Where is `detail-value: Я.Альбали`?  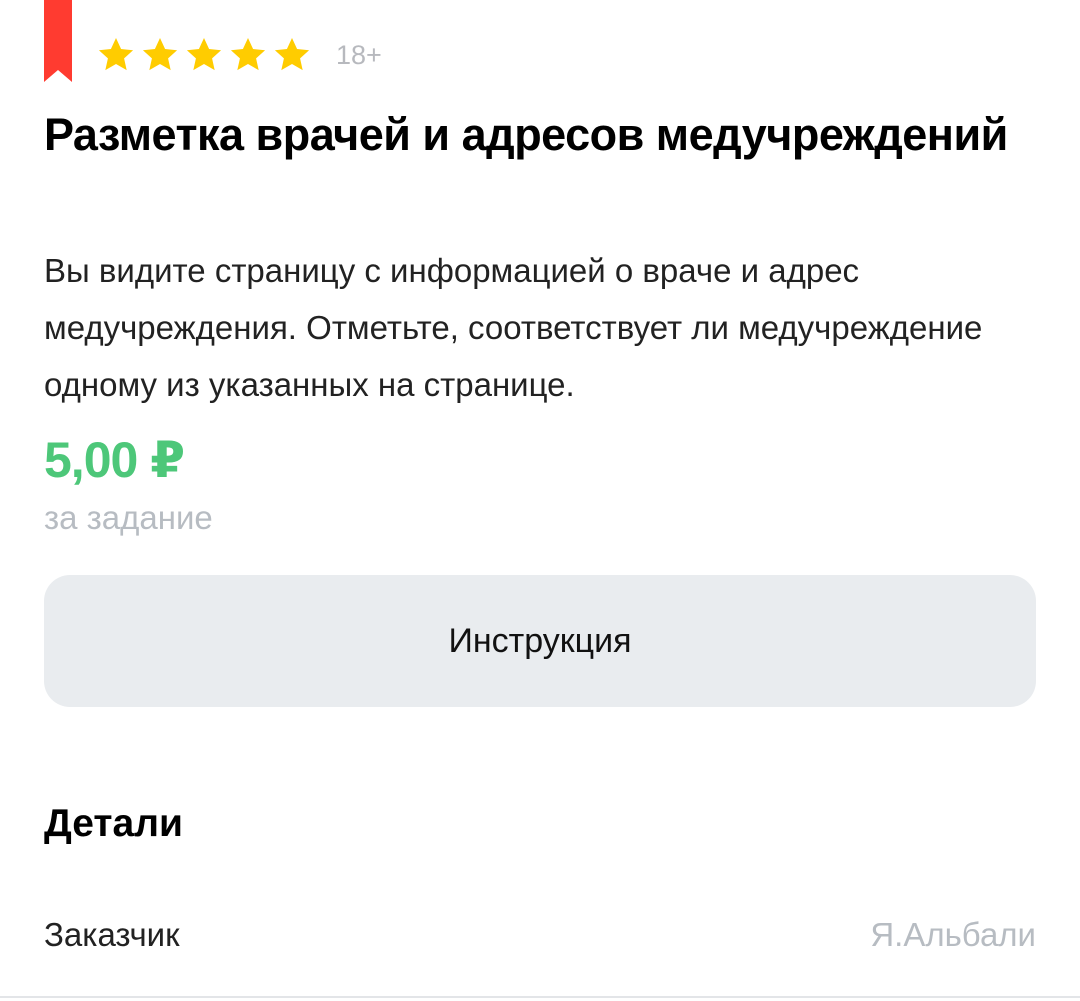 detail-value: Я.Альбали is located at coordinates (953, 934).